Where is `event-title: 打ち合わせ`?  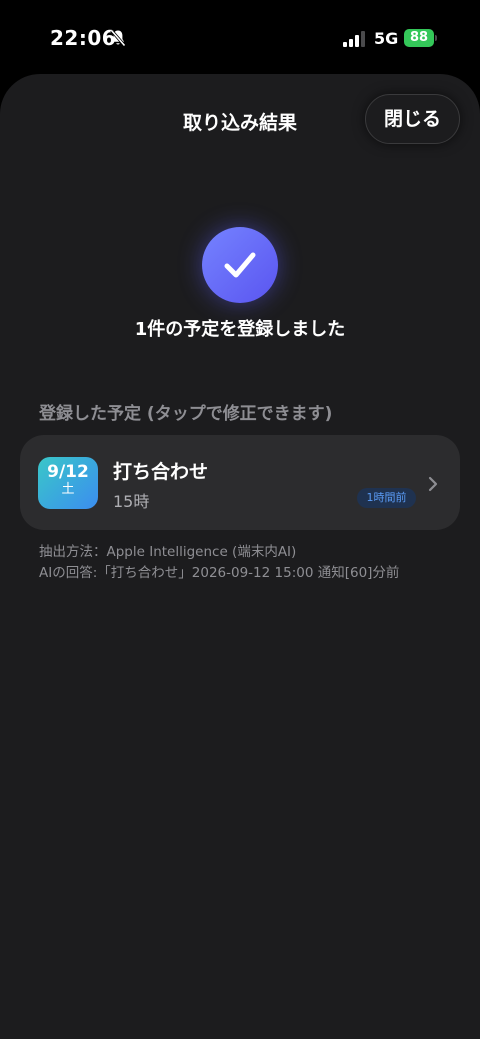 event-title: 打ち合わせ is located at coordinates (161, 472).